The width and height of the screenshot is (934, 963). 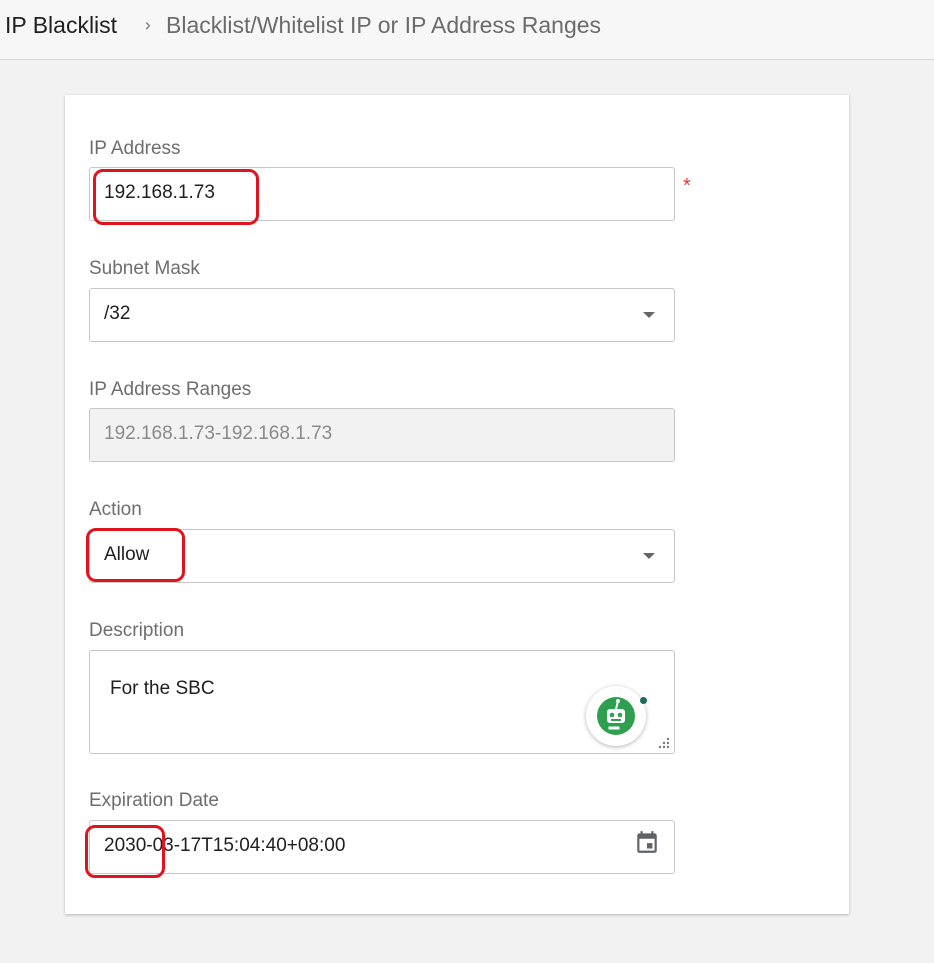 What do you see at coordinates (647, 842) in the screenshot?
I see `calendar-icon` at bounding box center [647, 842].